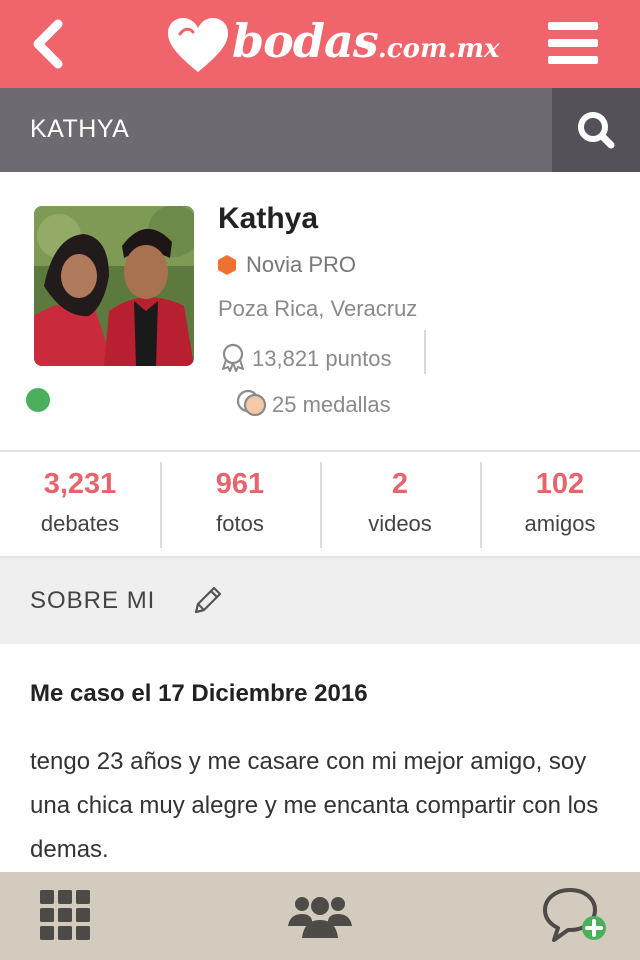 The image size is (640, 960). Describe the element at coordinates (80, 484) in the screenshot. I see `stat-value: 3,231` at that location.